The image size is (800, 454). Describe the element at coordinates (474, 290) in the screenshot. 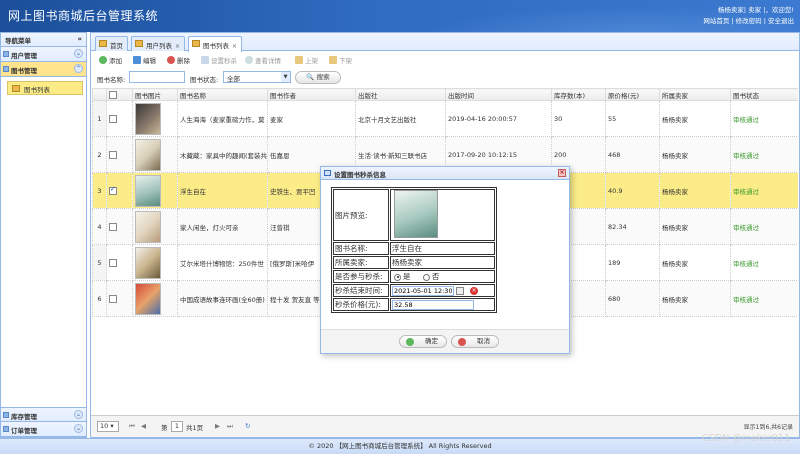

I see `clear-icon: ×` at that location.